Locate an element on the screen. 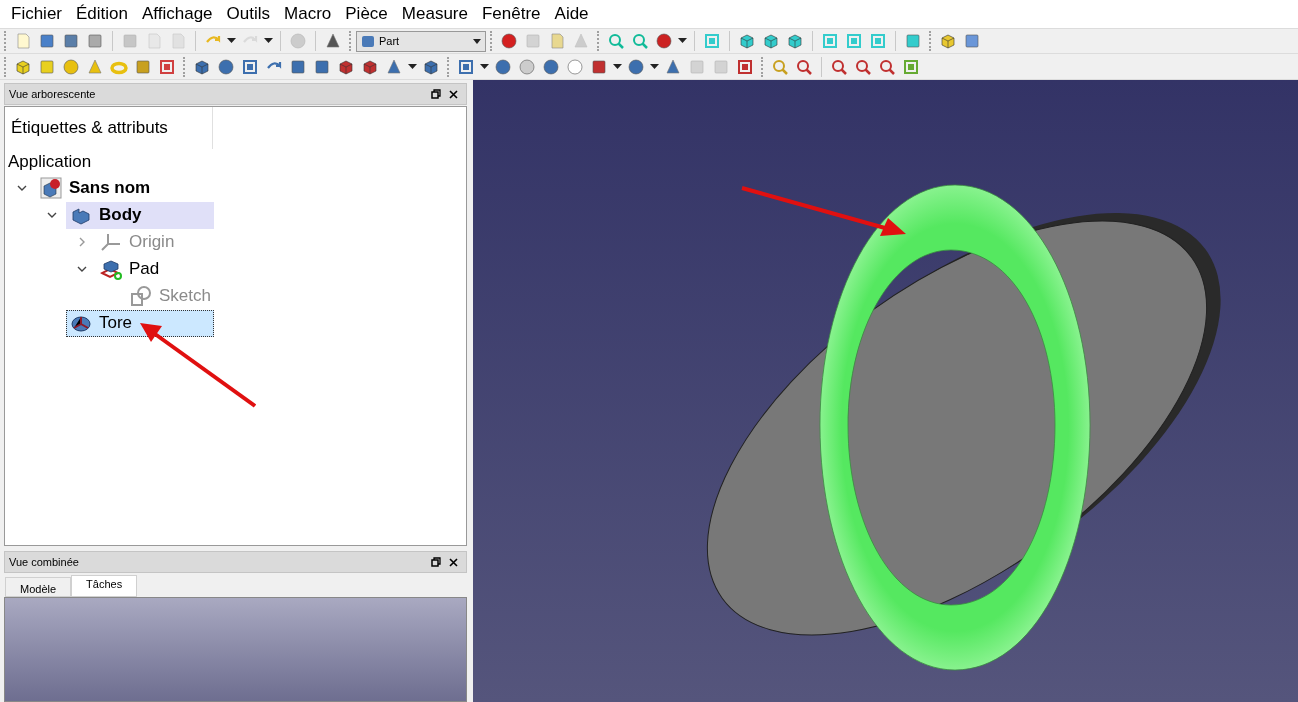 This screenshot has height=702, width=1298. tree-item: Sketch is located at coordinates (200, 296).